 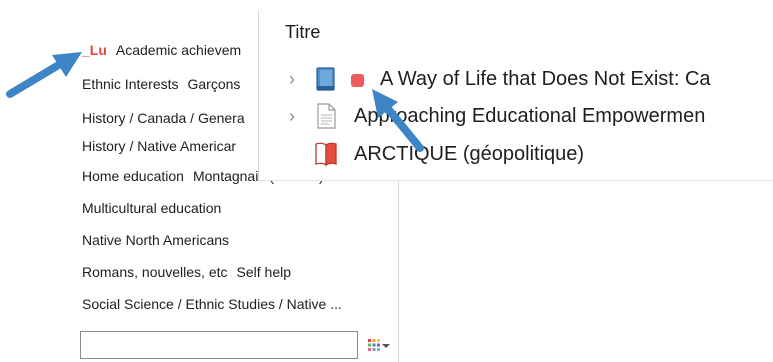 What do you see at coordinates (326, 154) in the screenshot?
I see `book-section-icon` at bounding box center [326, 154].